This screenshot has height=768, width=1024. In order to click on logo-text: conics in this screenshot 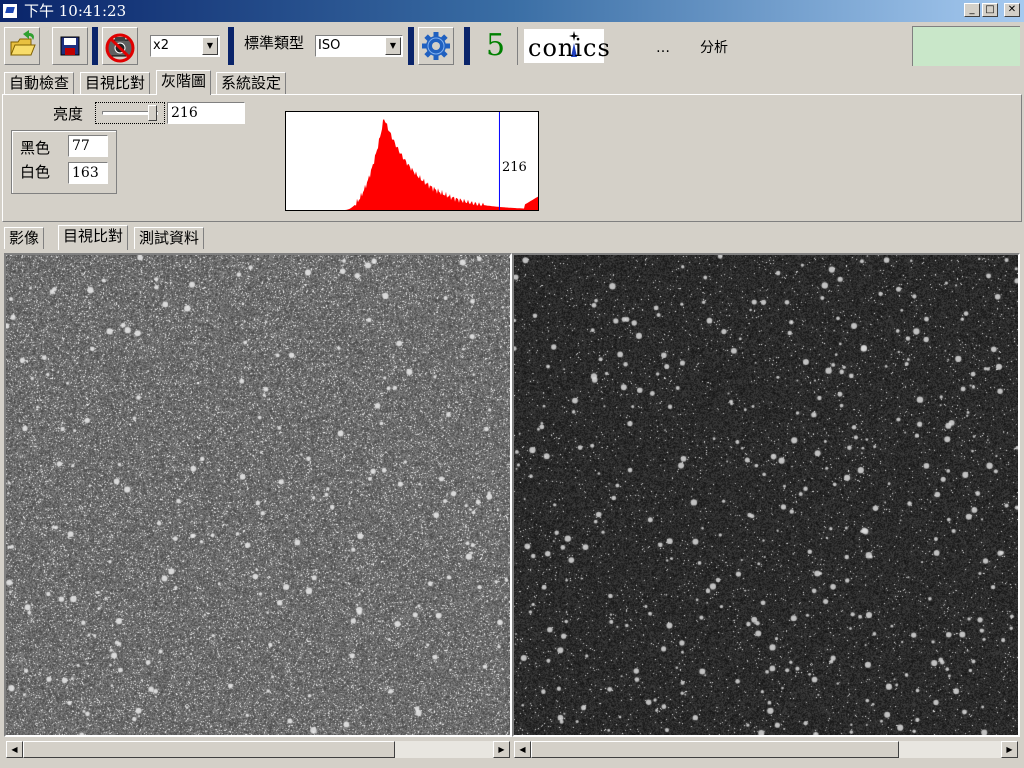, I will do `click(569, 48)`.